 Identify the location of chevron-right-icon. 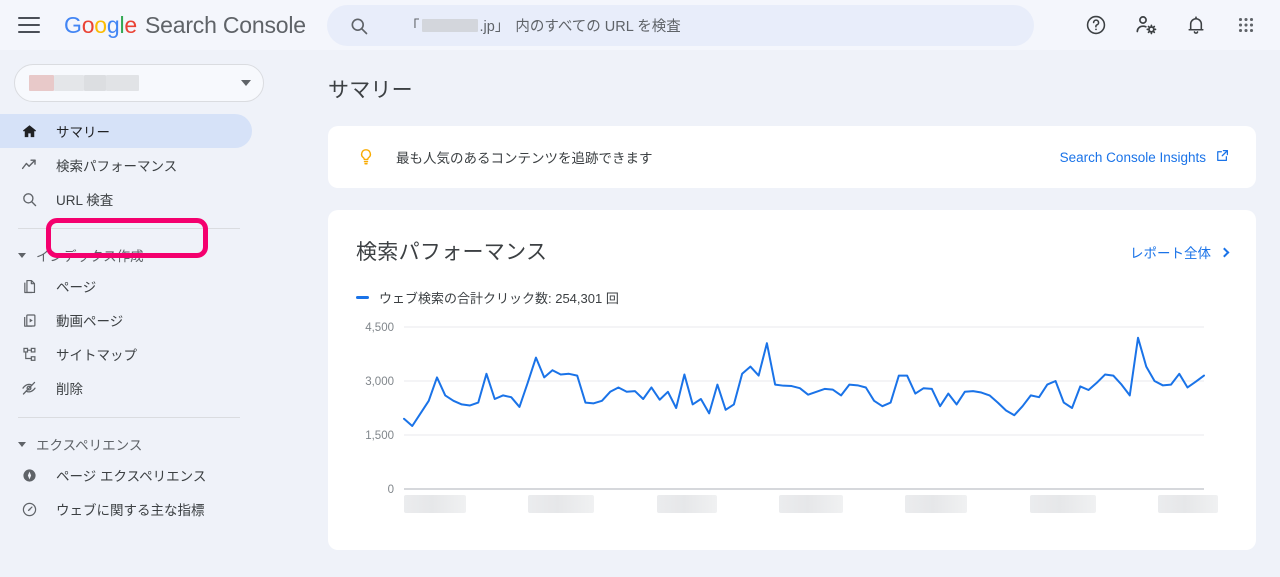
(1224, 252).